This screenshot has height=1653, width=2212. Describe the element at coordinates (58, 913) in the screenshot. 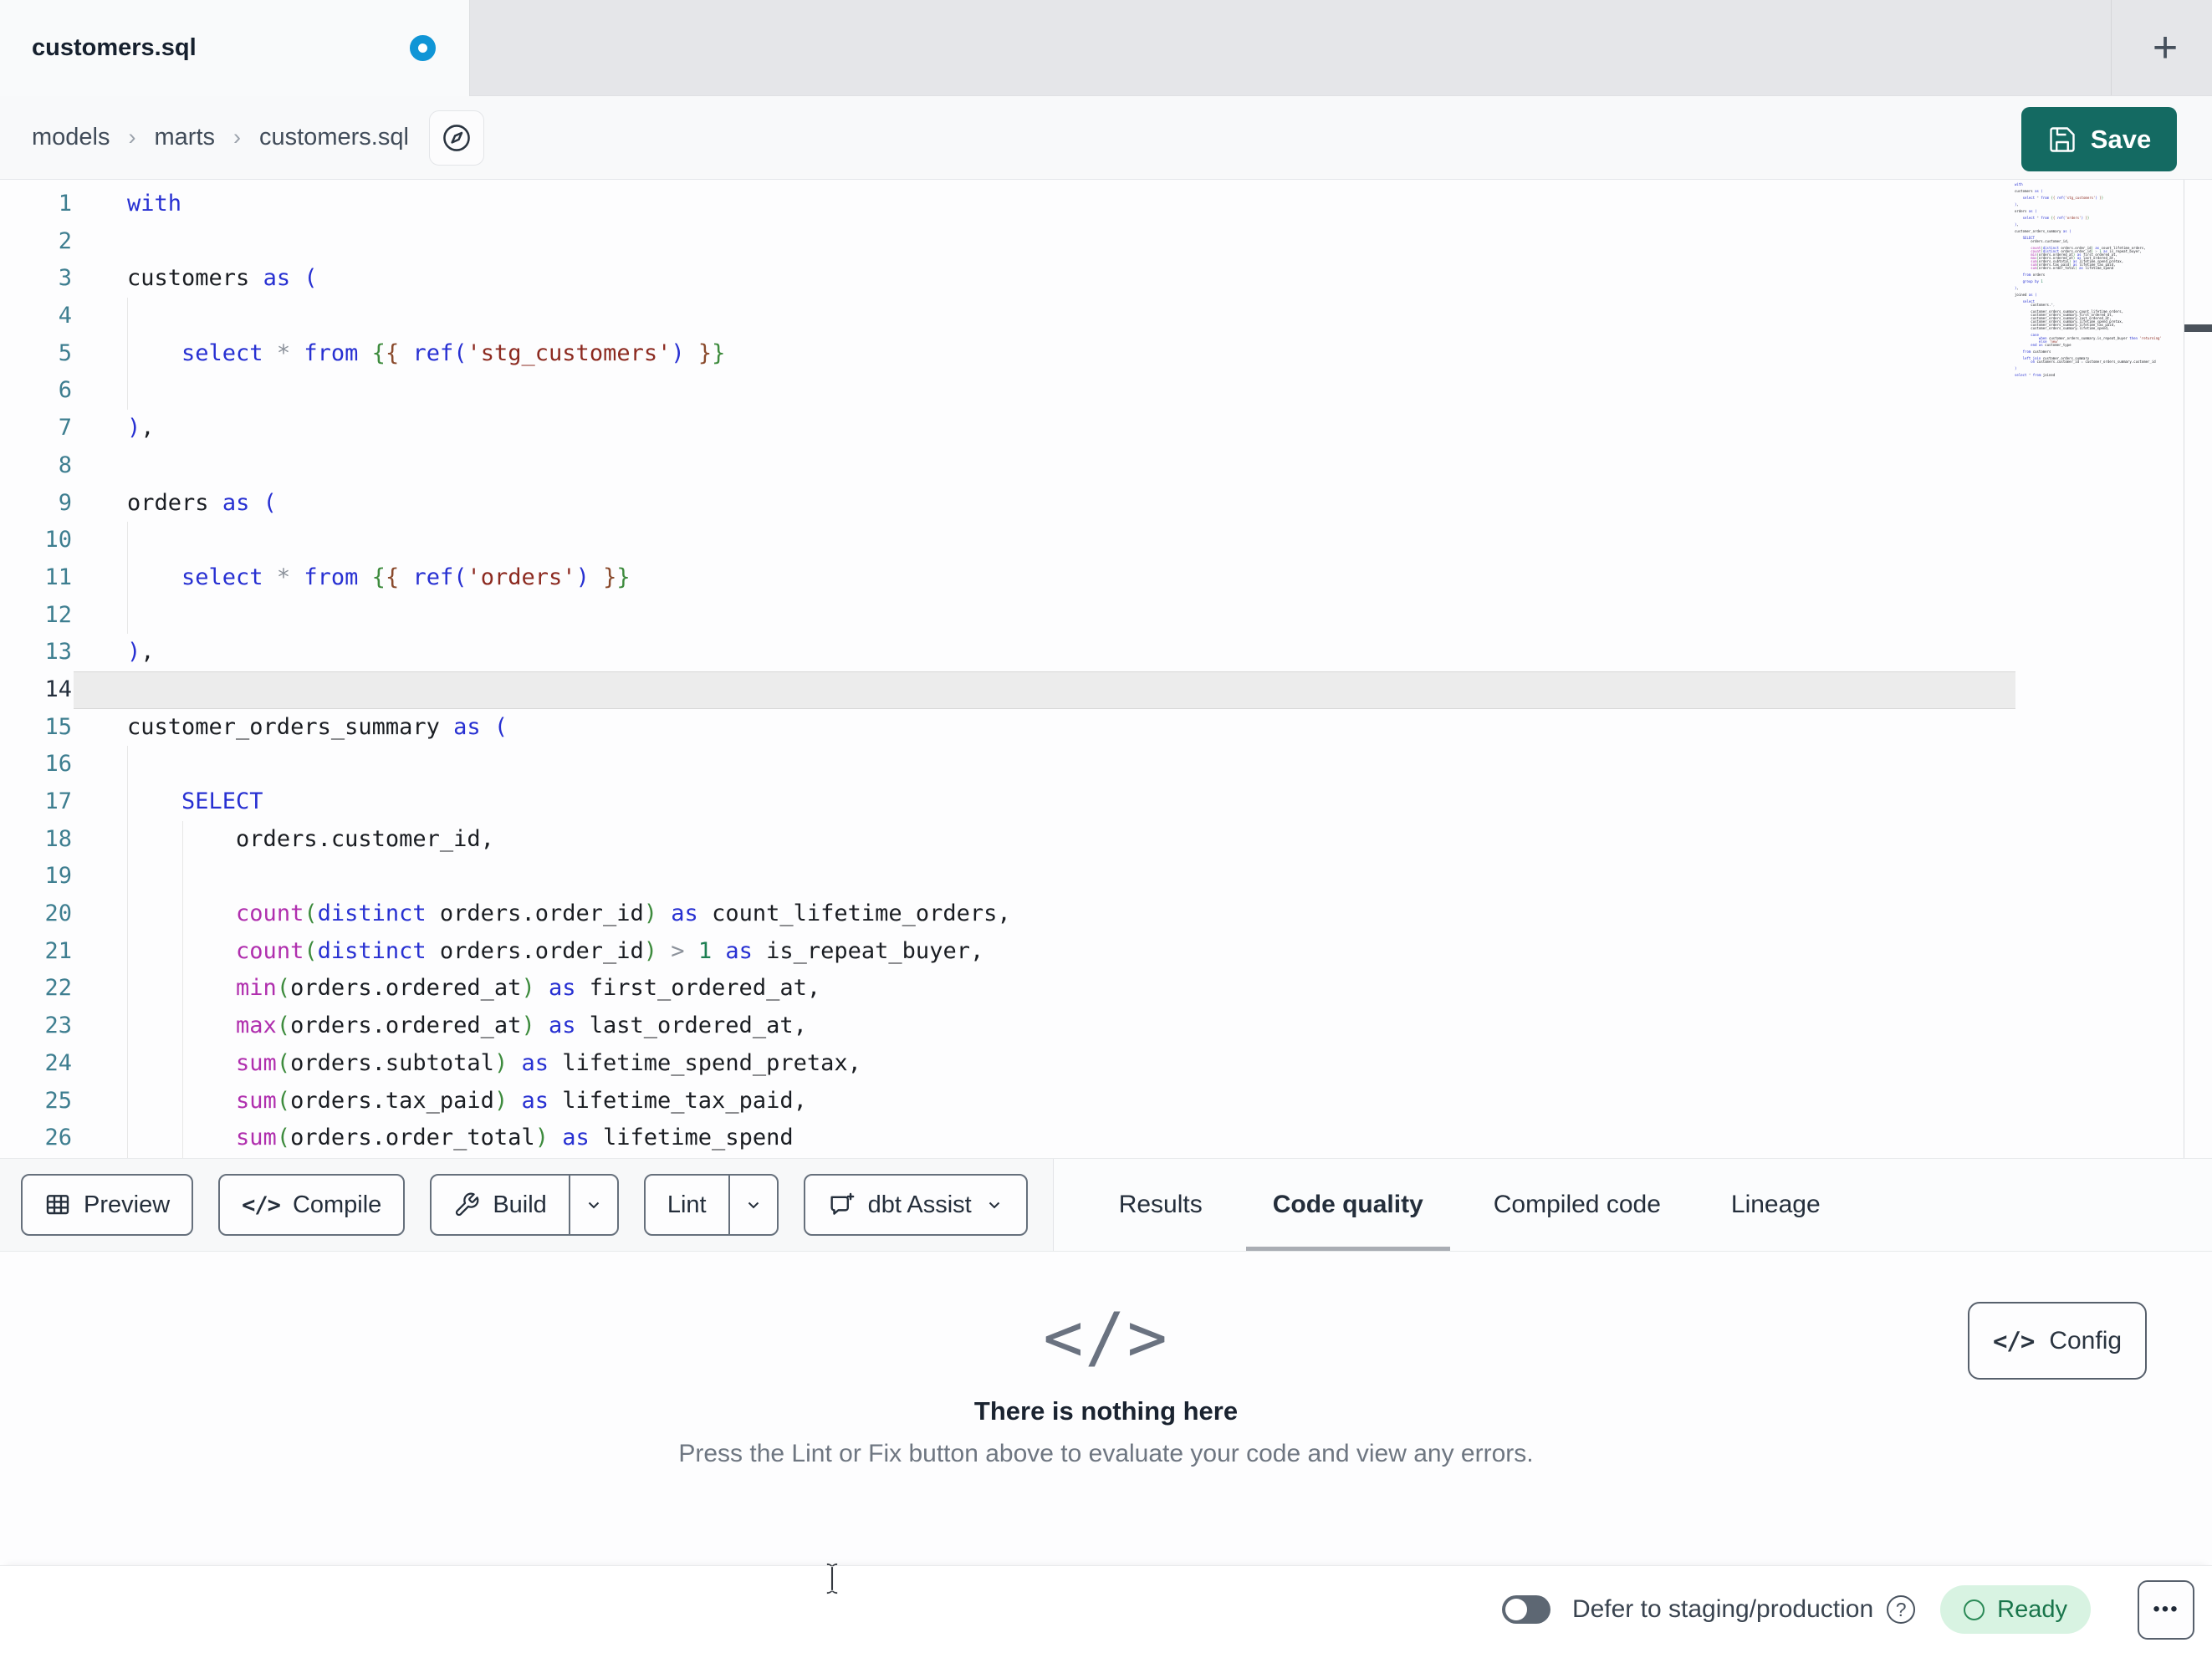

I see `line-number: 20` at that location.